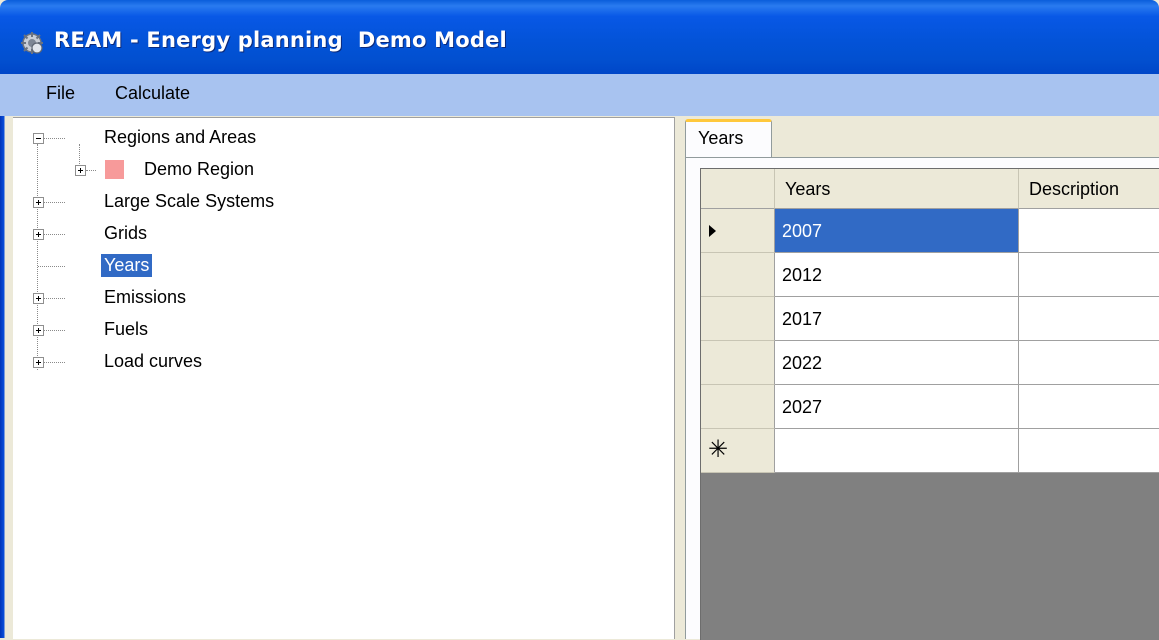 This screenshot has height=640, width=1159. What do you see at coordinates (1089, 189) in the screenshot?
I see `column-header-description: Description` at bounding box center [1089, 189].